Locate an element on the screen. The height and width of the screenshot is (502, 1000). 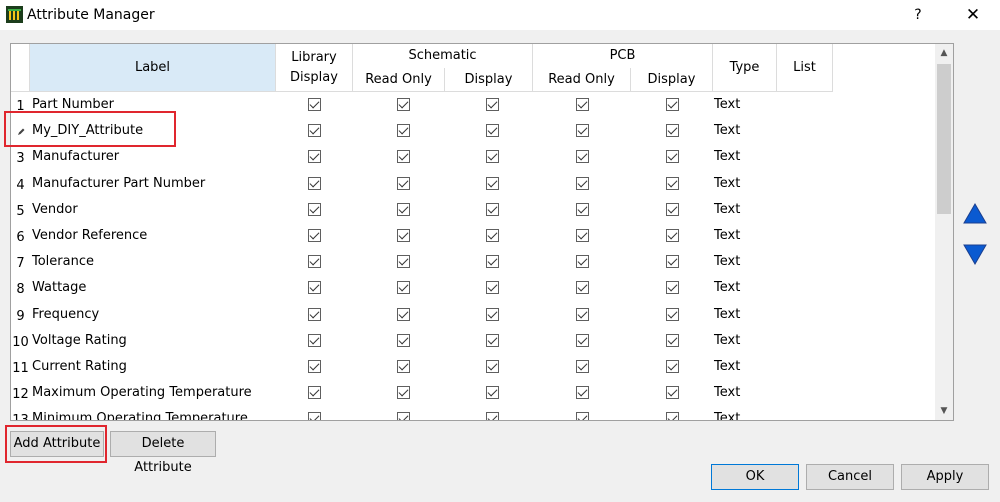
column-header-schematic-display: Display is located at coordinates (489, 80).